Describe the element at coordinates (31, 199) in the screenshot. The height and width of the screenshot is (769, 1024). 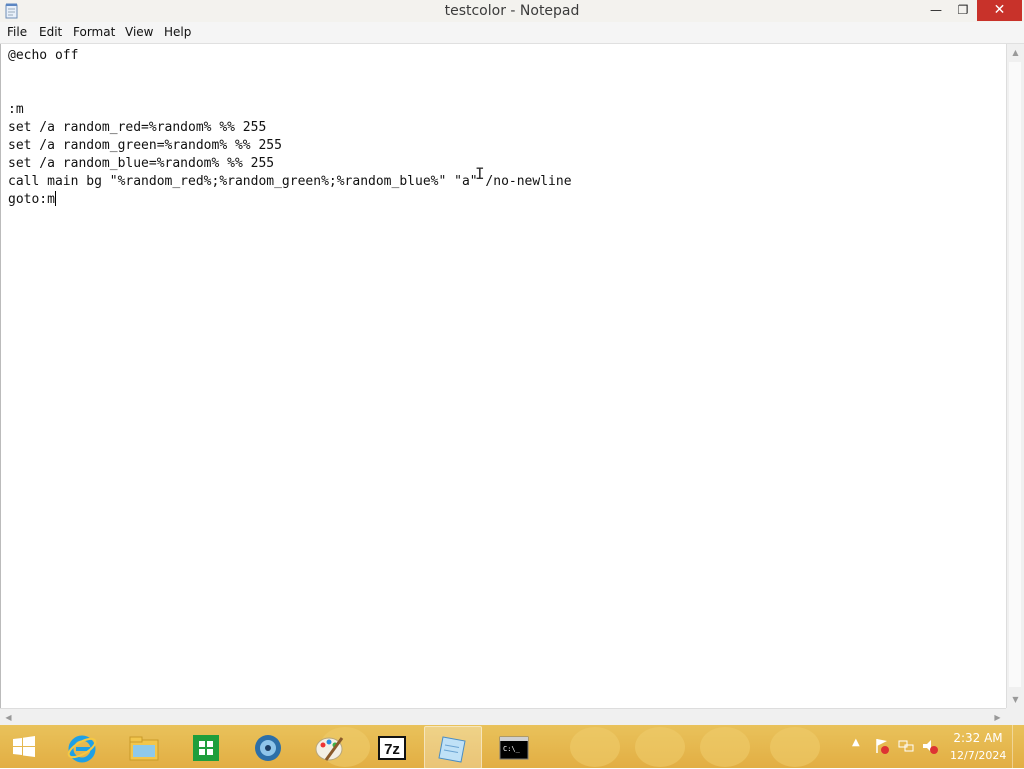
I see `code-line: goto:m` at that location.